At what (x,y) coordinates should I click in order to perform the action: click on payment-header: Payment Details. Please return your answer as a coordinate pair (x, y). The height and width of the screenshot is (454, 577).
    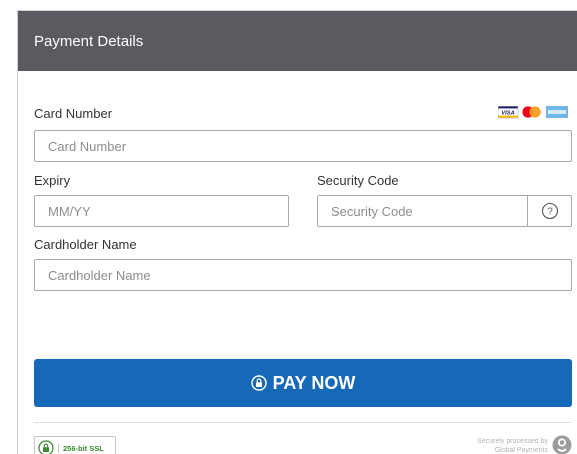
    Looking at the image, I should click on (297, 41).